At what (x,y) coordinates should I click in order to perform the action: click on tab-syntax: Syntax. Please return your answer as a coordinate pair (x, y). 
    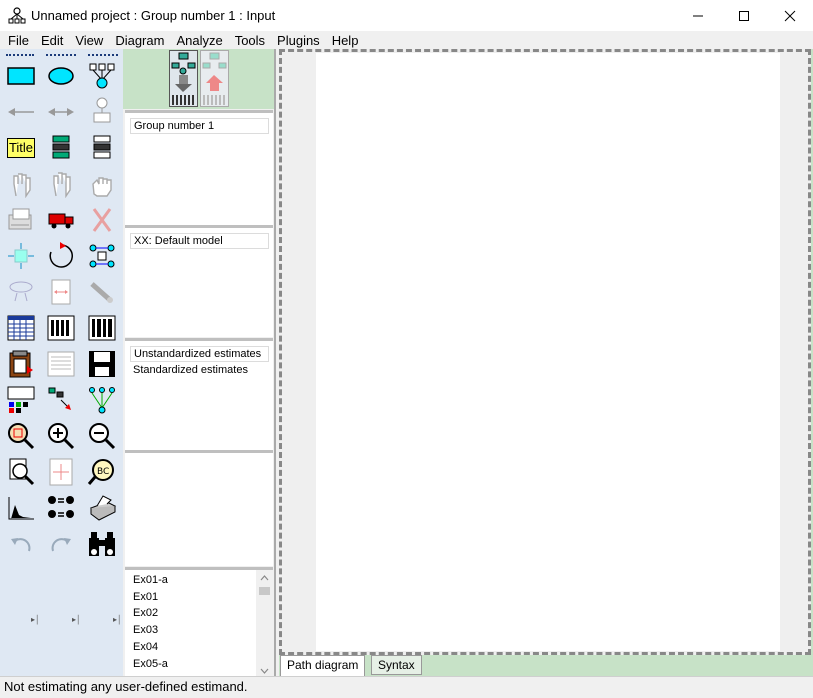
    Looking at the image, I should click on (396, 665).